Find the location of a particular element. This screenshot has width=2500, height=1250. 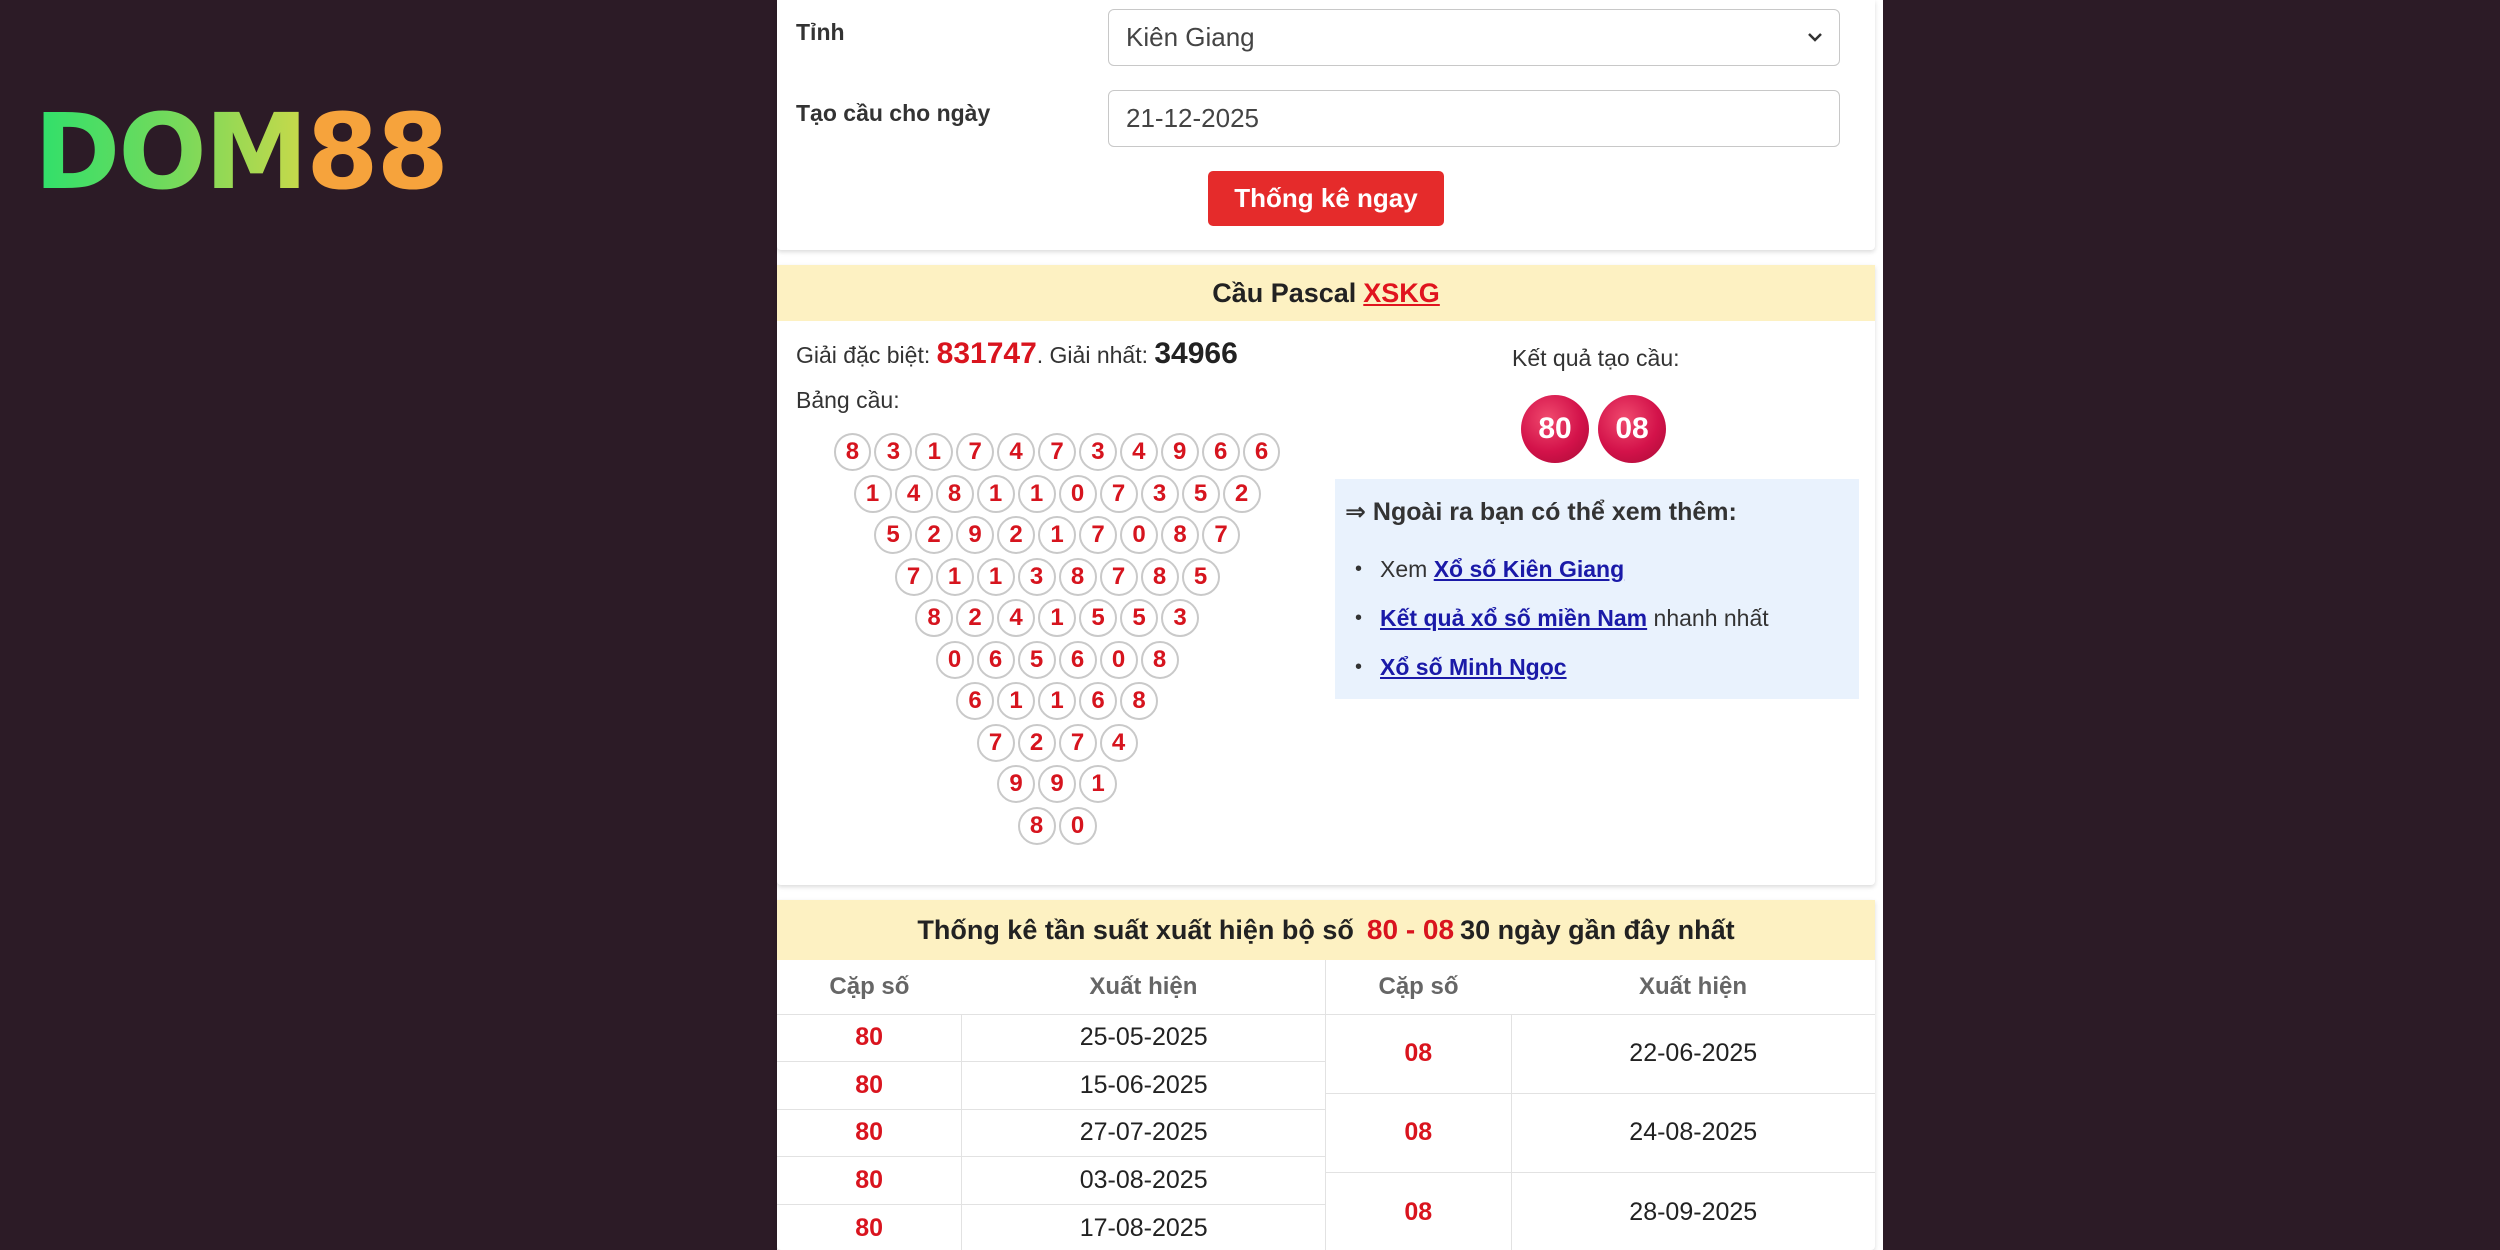

date-cell: 24-08-2025 is located at coordinates (1693, 1132).